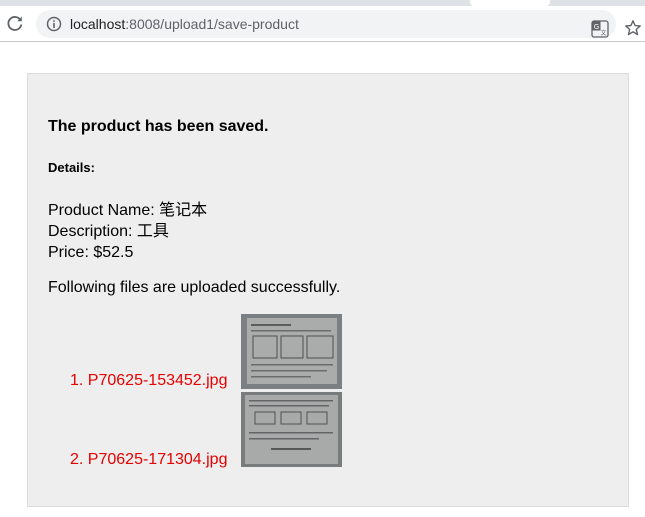 The height and width of the screenshot is (517, 645). What do you see at coordinates (326, 24) in the screenshot?
I see `address-bar: localhost:8008/upload1/save-product` at bounding box center [326, 24].